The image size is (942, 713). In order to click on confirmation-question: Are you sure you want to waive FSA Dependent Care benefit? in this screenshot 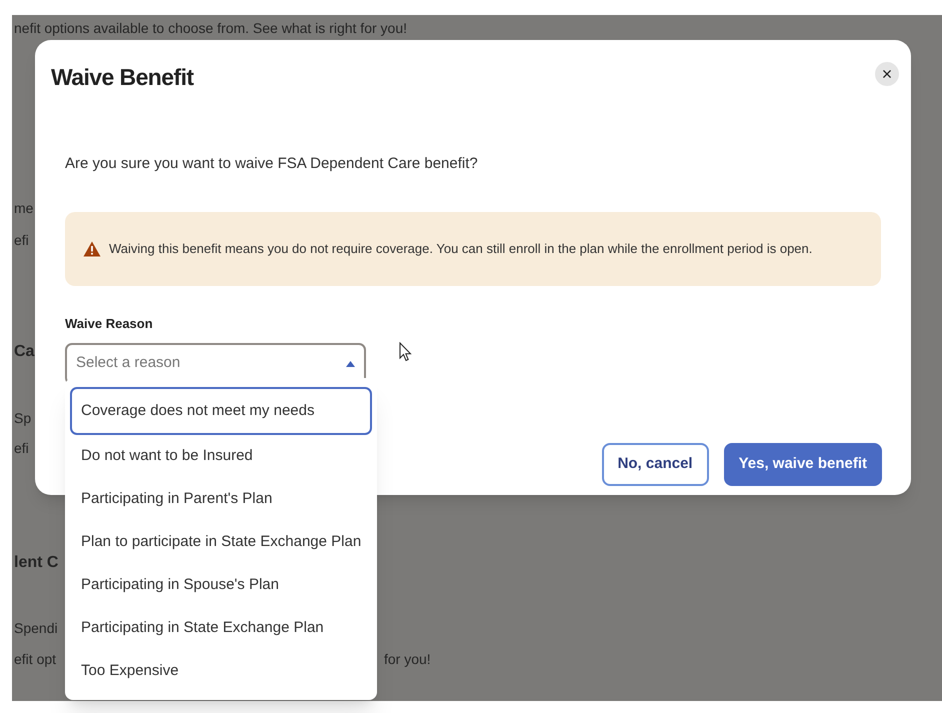, I will do `click(272, 164)`.